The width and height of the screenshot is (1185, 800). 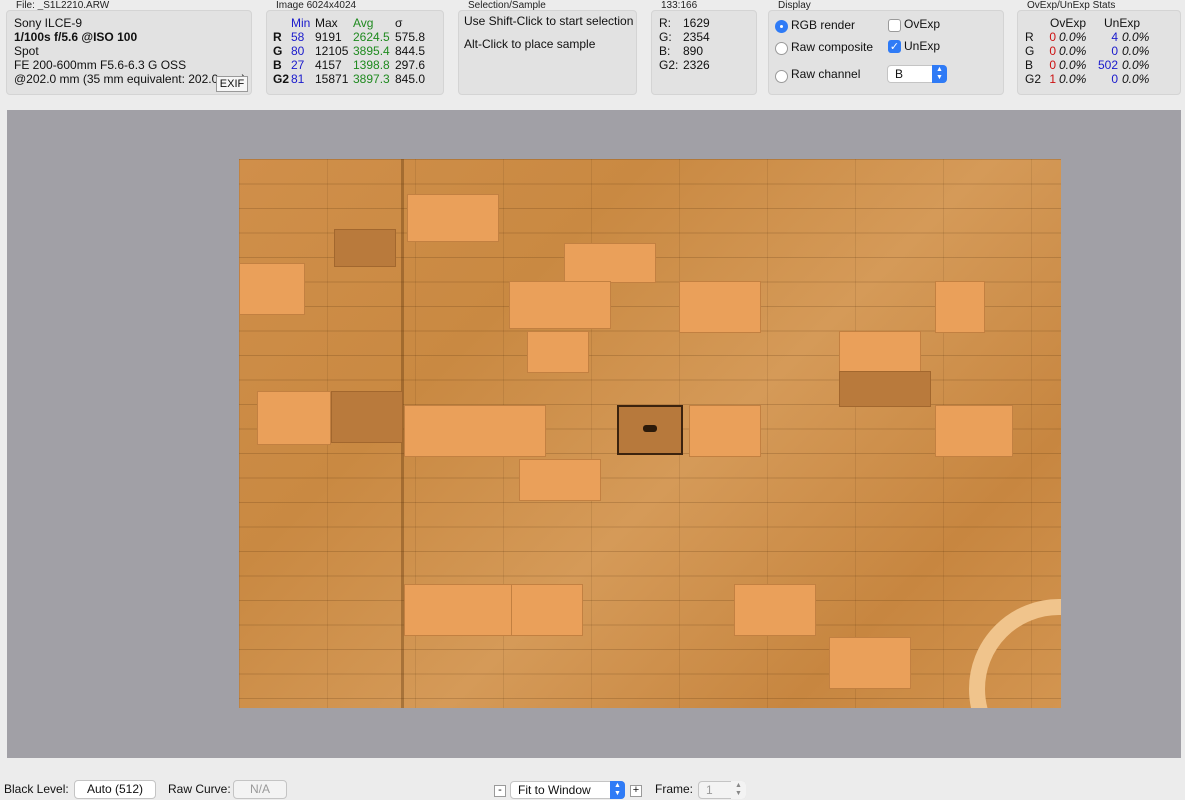 What do you see at coordinates (298, 79) in the screenshot?
I see `stat-min: 81` at bounding box center [298, 79].